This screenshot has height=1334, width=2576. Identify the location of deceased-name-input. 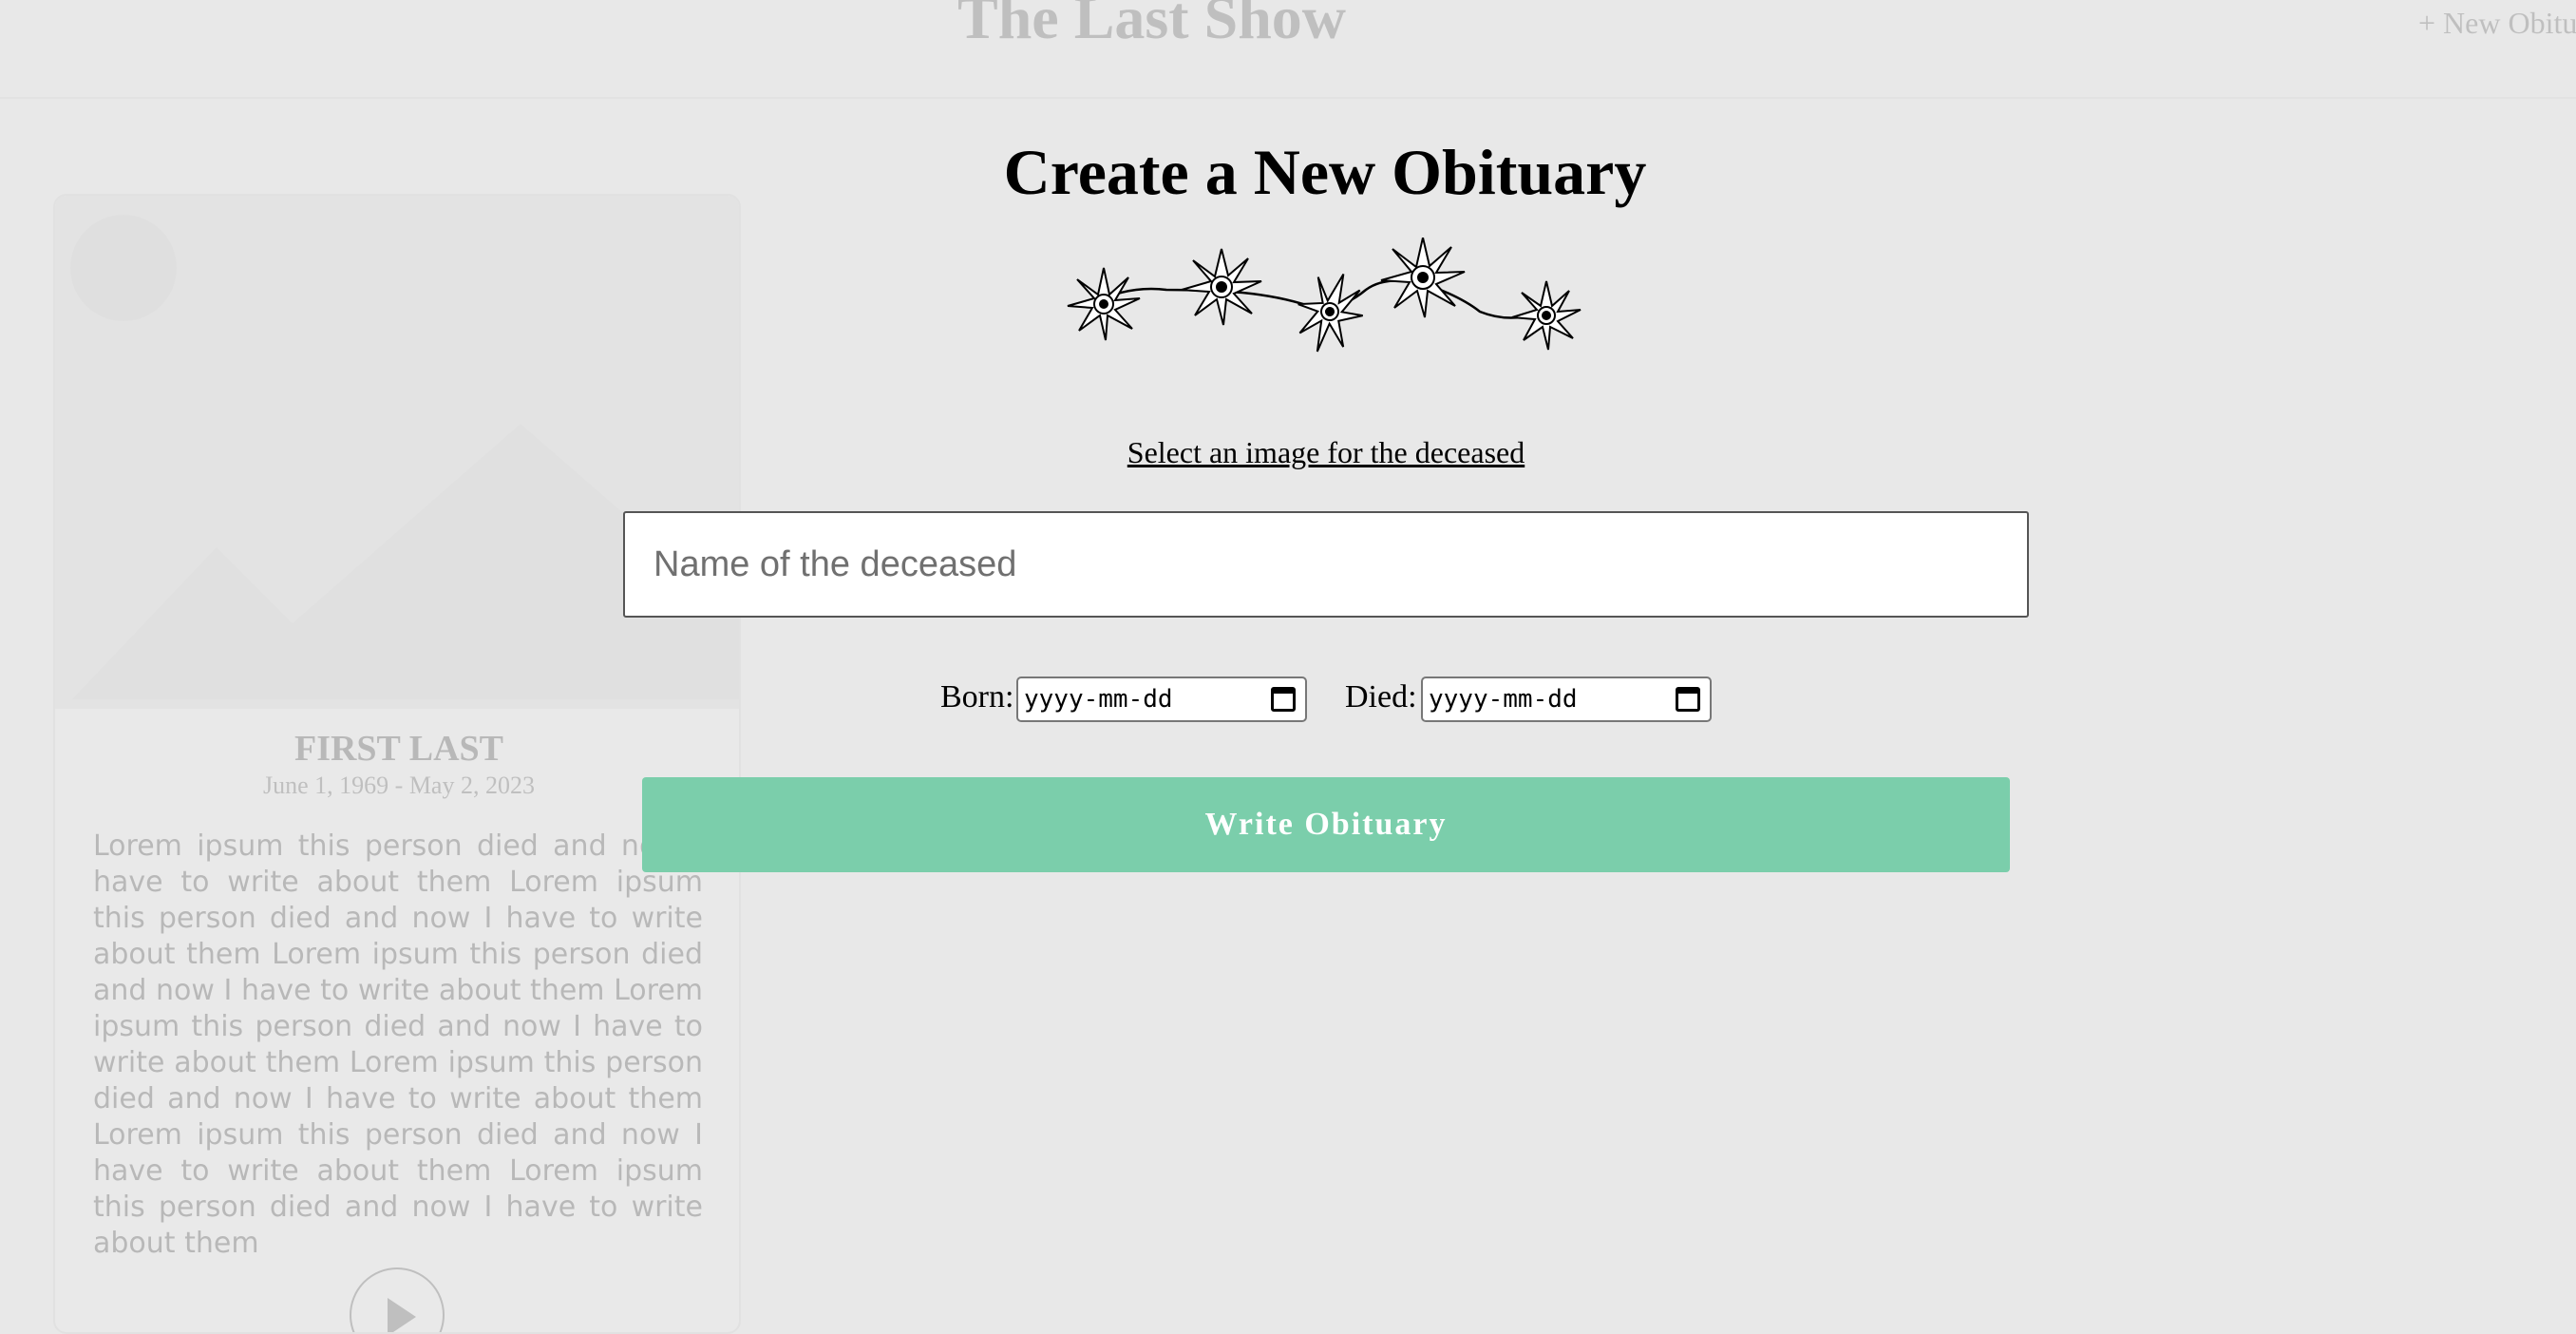
(1326, 564).